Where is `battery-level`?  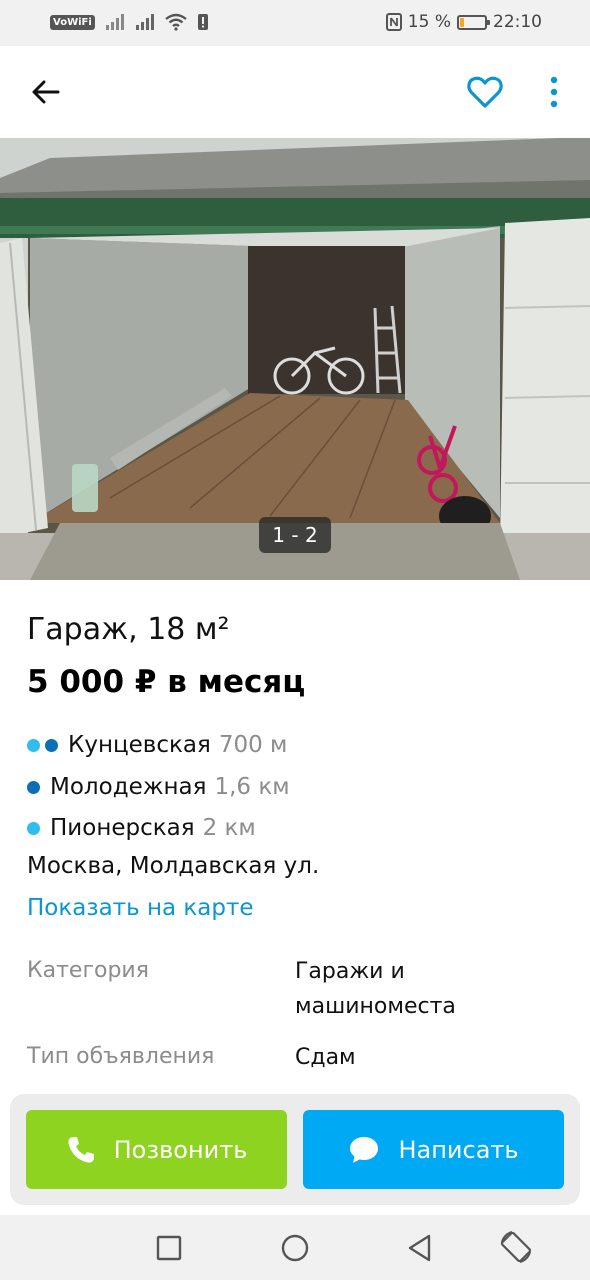
battery-level is located at coordinates (462, 22).